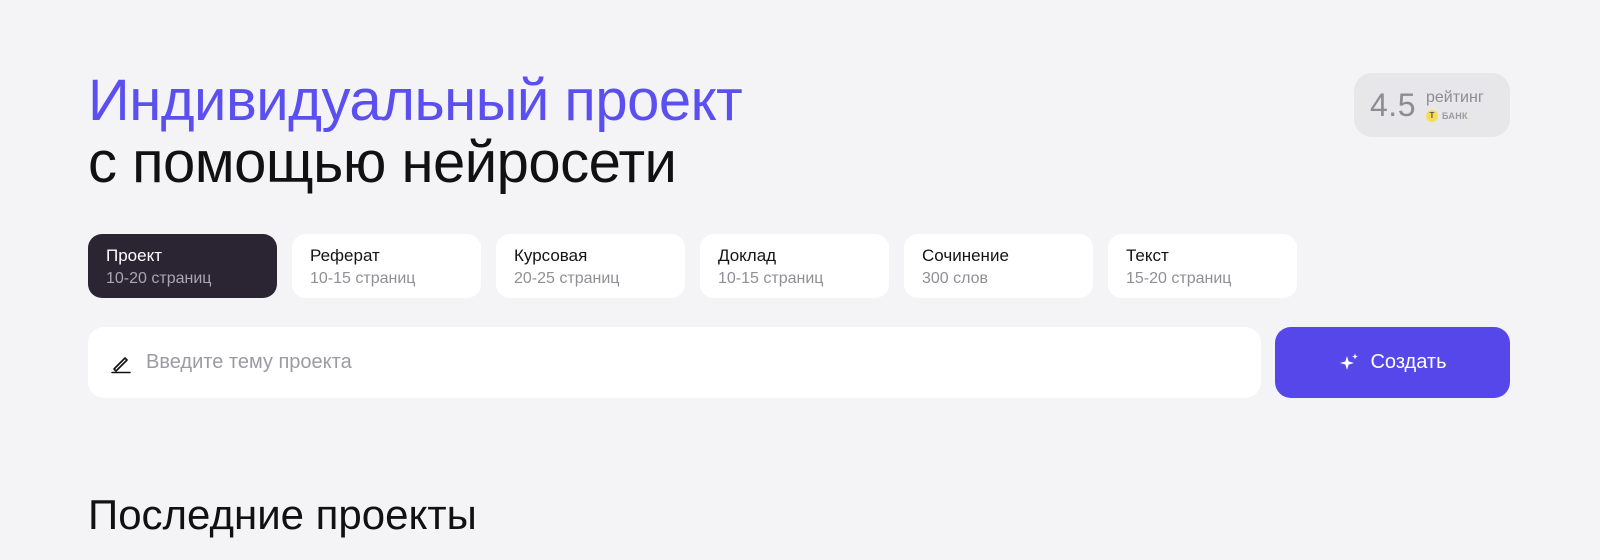 Image resolution: width=1600 pixels, height=560 pixels. What do you see at coordinates (182, 266) in the screenshot?
I see `type-card-project: Проект 10-20 страниц` at bounding box center [182, 266].